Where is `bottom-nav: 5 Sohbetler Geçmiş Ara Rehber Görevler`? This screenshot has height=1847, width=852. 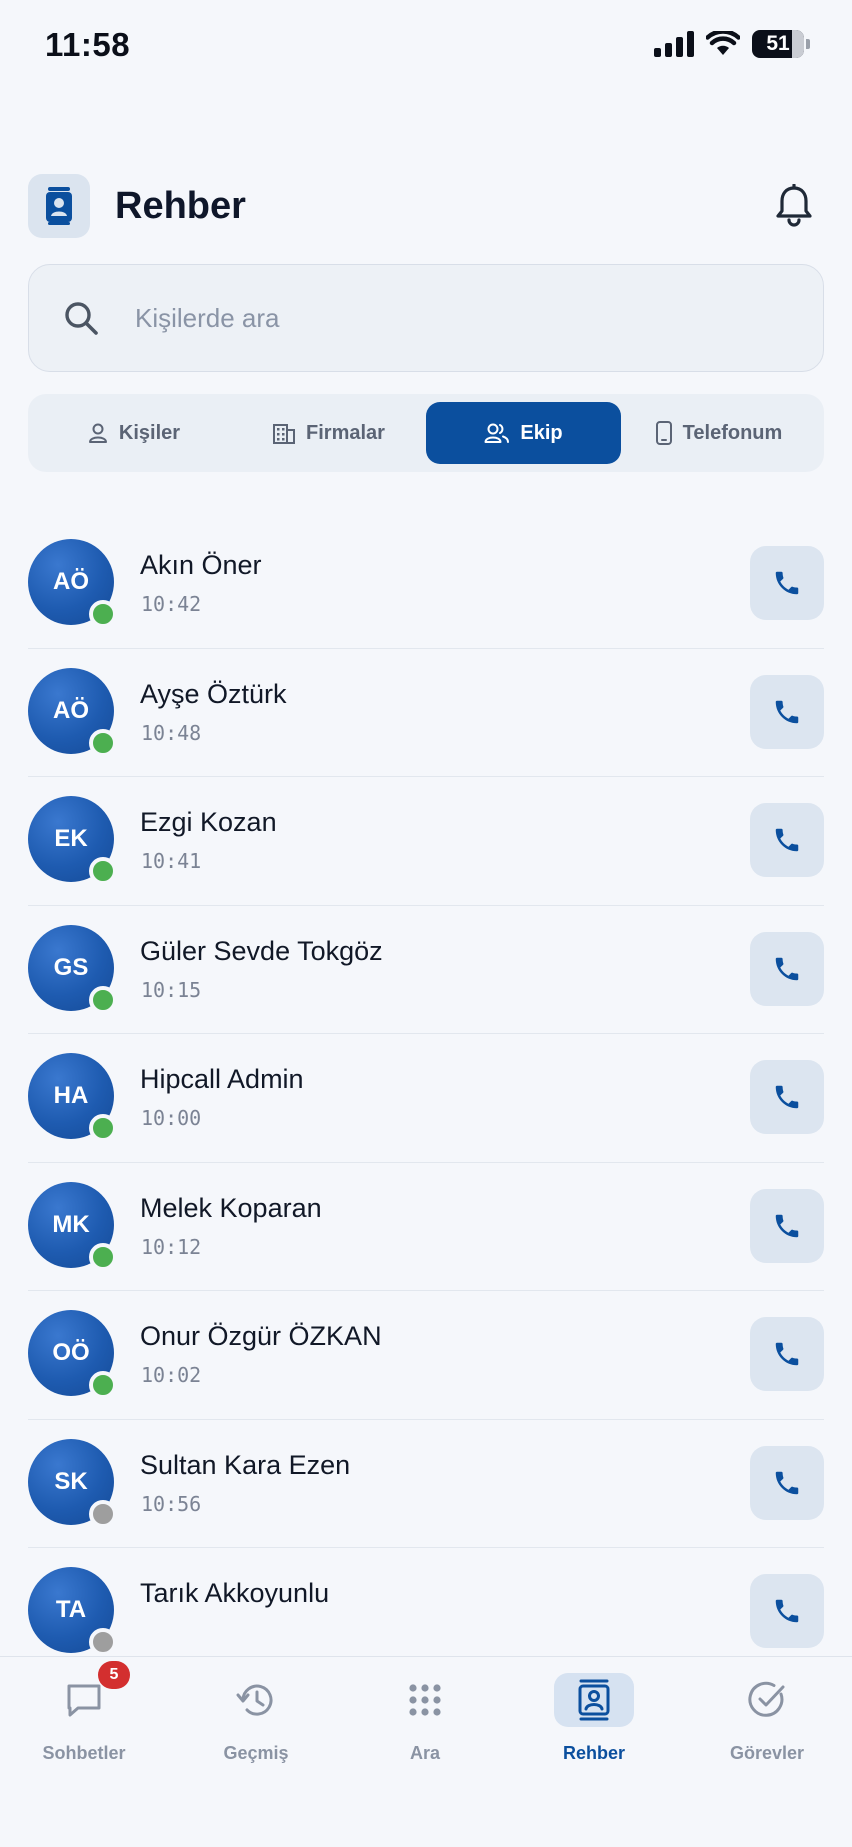 bottom-nav: 5 Sohbetler Geçmiş Ara Rehber Görevler is located at coordinates (426, 1751).